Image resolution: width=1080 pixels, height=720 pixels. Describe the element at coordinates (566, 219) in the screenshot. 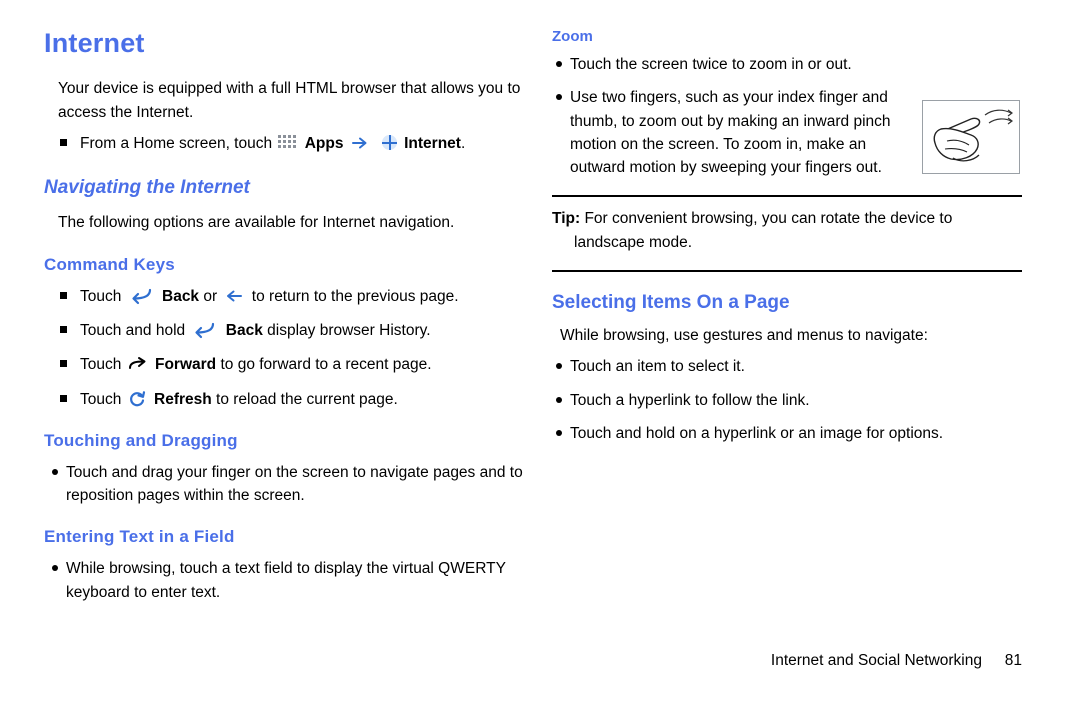

I see `tip-label: Tip:` at that location.